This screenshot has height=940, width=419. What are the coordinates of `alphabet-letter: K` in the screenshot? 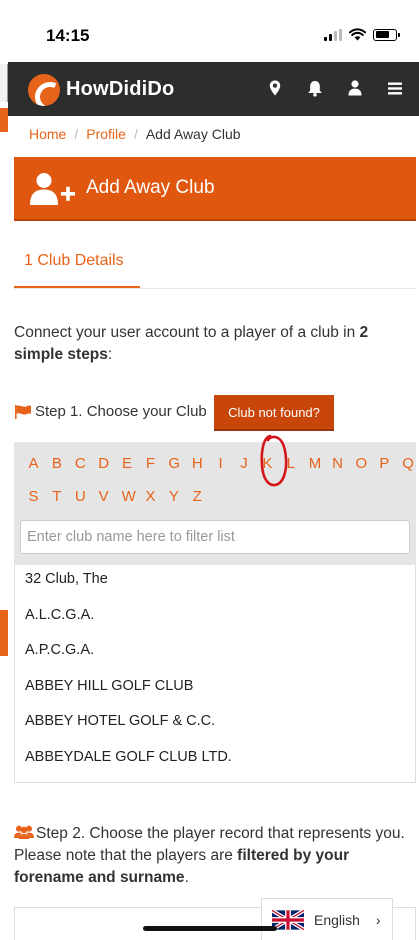 It's located at (267, 463).